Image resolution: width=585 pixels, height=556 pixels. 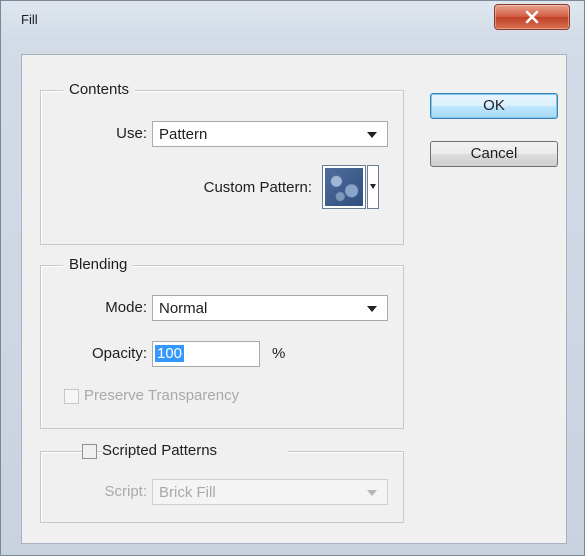 I want to click on opacity-unit: %, so click(x=279, y=353).